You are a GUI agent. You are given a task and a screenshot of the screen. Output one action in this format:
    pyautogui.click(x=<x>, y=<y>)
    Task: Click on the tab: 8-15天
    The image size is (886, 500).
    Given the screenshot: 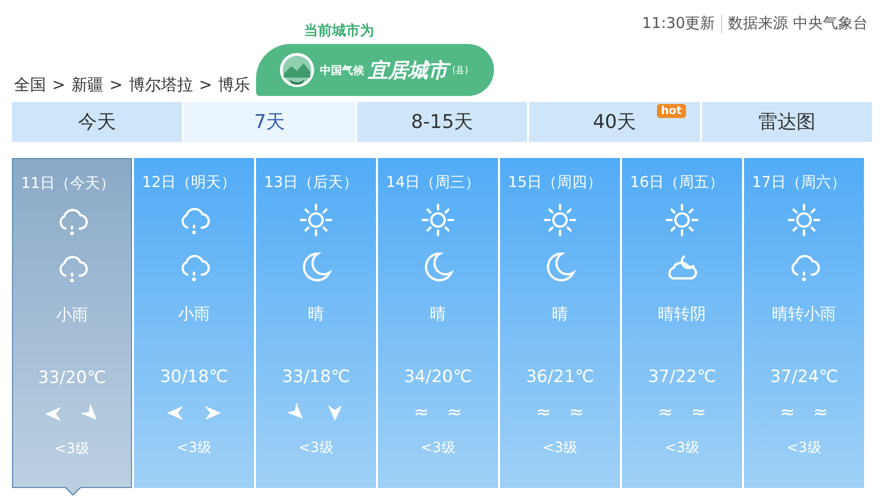 What is the action you would take?
    pyautogui.click(x=442, y=122)
    